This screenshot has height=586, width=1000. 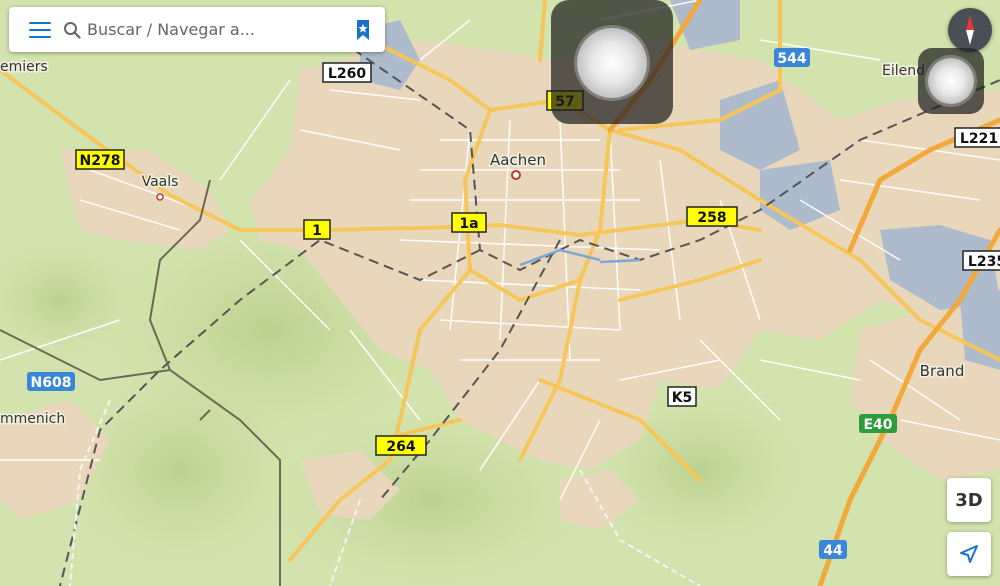 I want to click on compass-button, so click(x=970, y=30).